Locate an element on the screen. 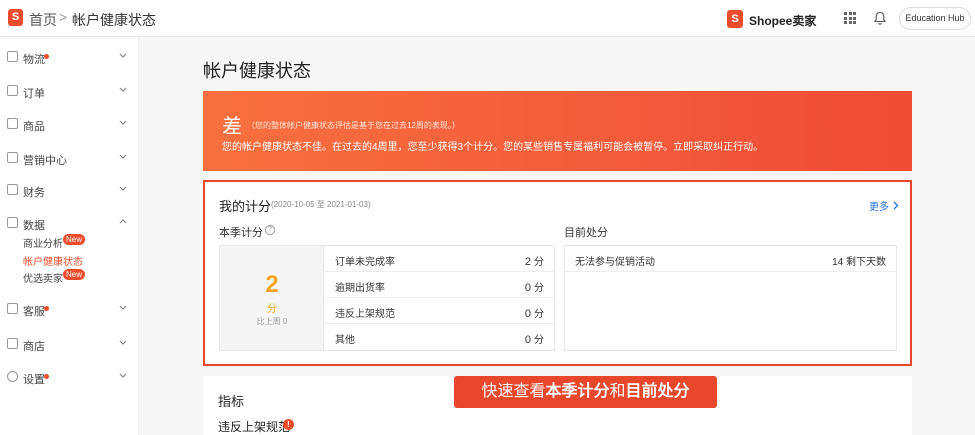  sidebar-item-label: 财务 is located at coordinates (34, 193).